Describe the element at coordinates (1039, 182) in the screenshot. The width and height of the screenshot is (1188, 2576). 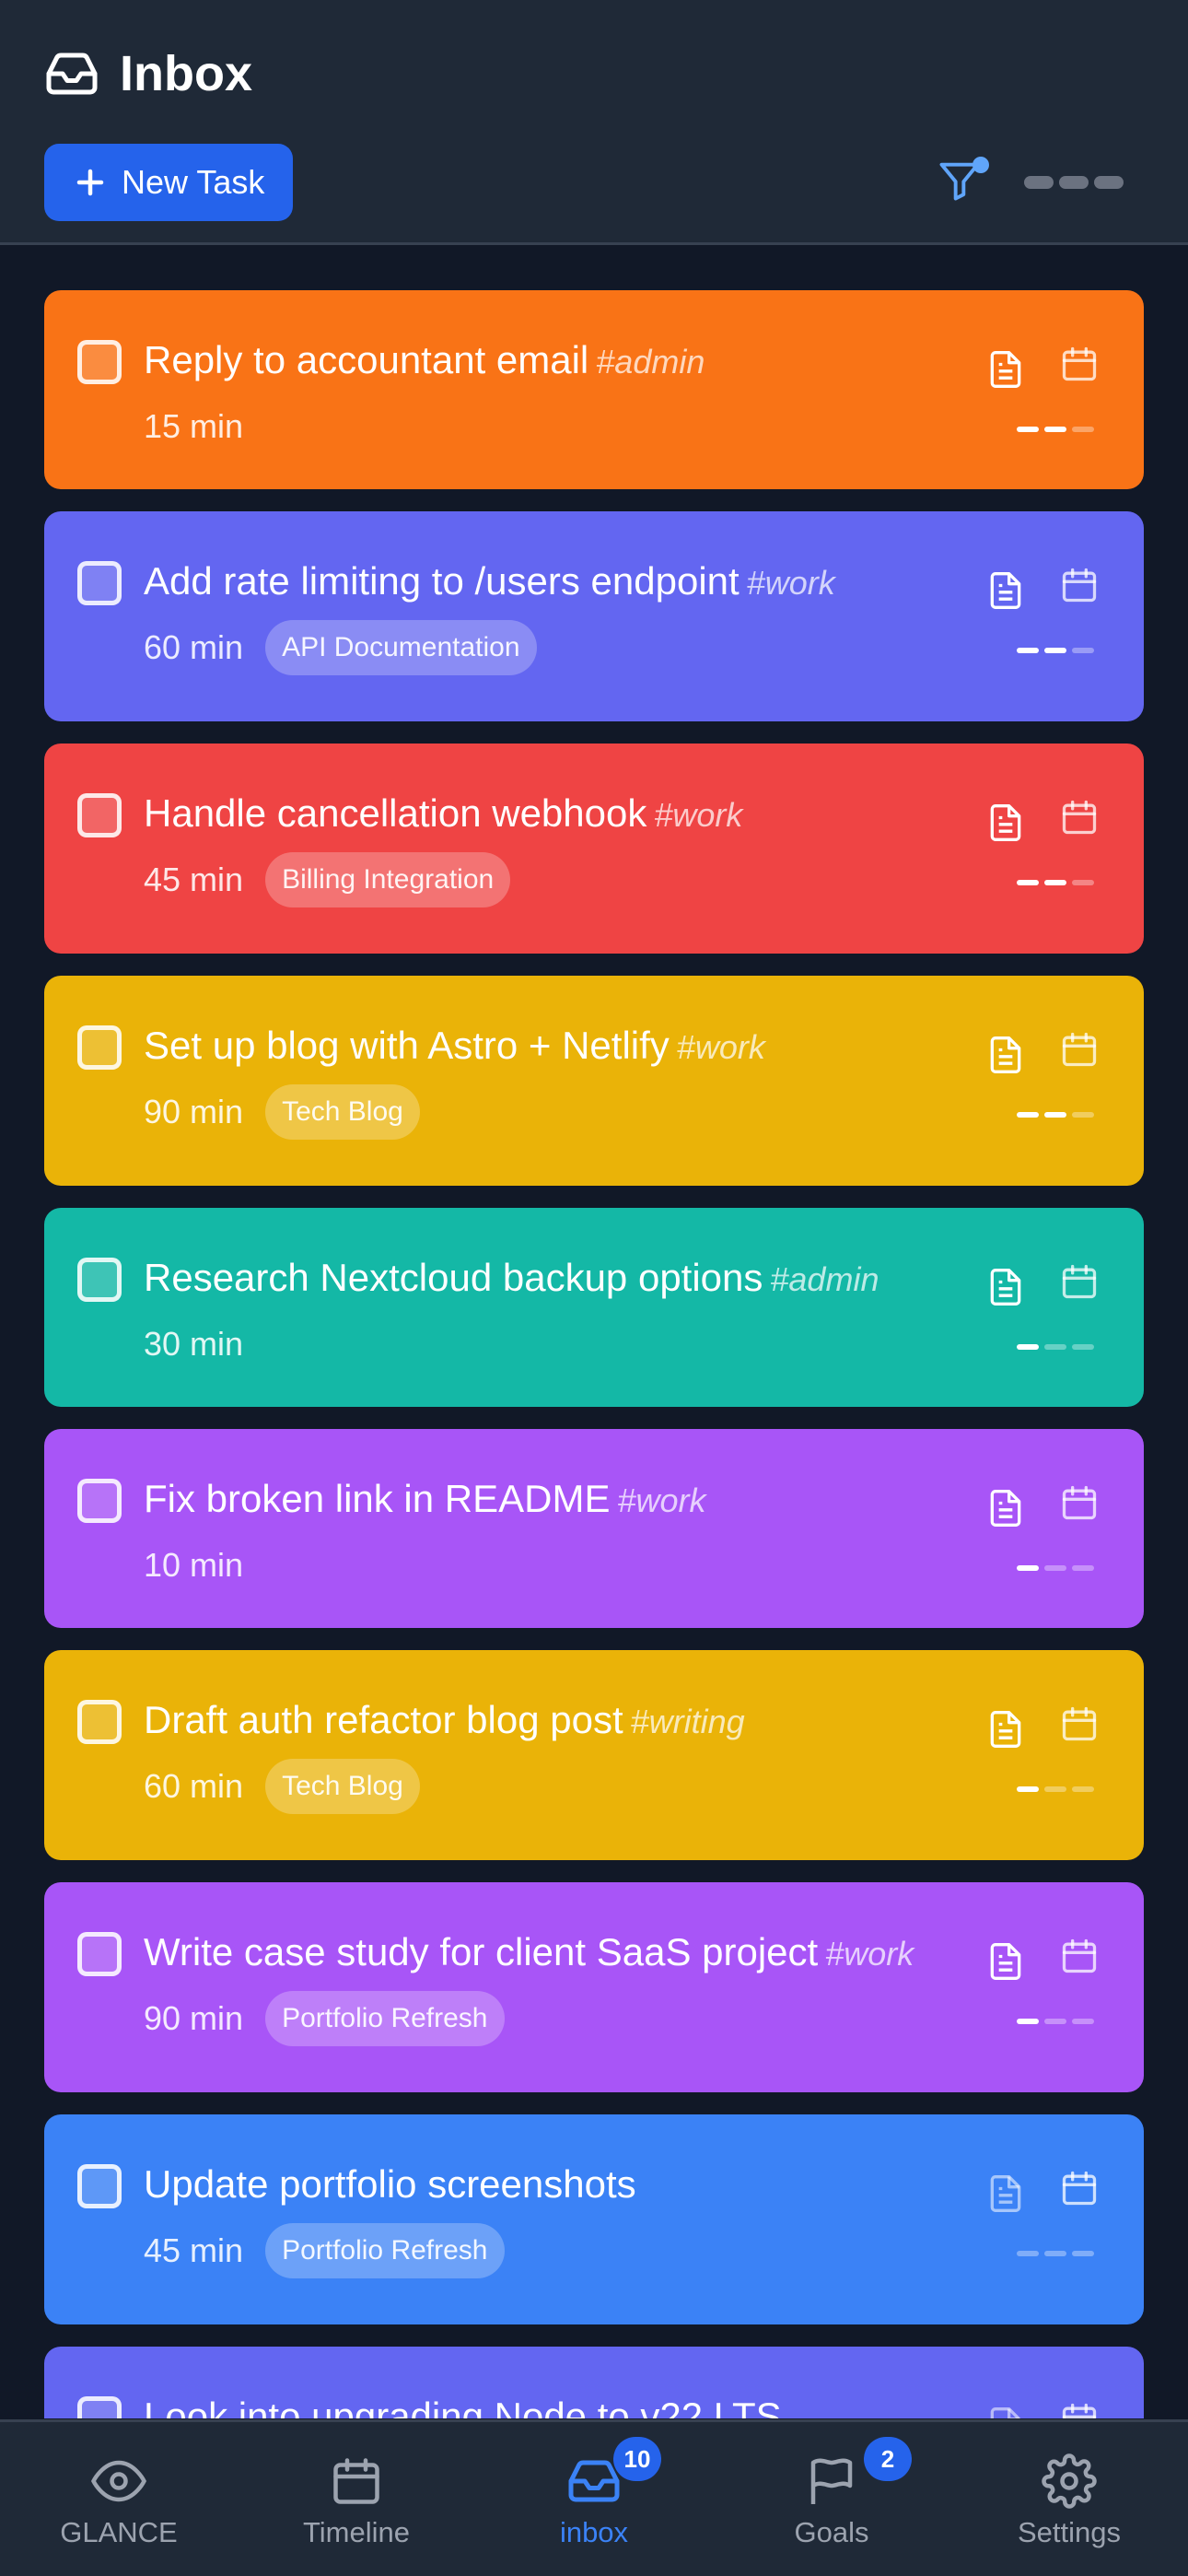
I see `menu-dash` at that location.